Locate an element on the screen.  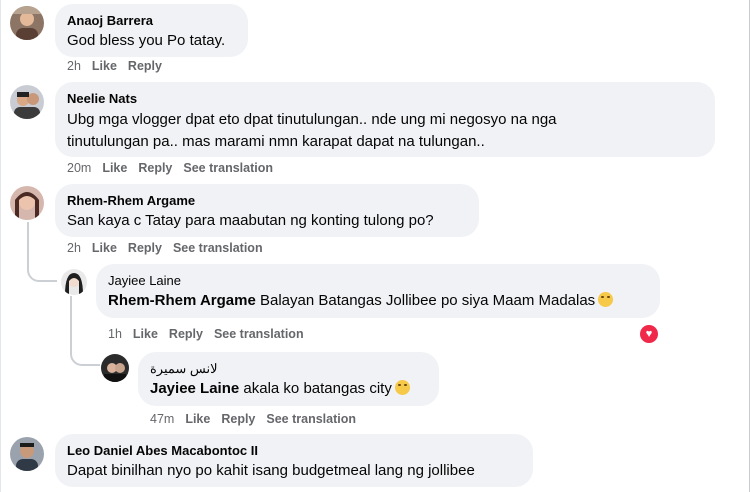
comment-author: Rhem-Rhem Argame is located at coordinates (267, 200).